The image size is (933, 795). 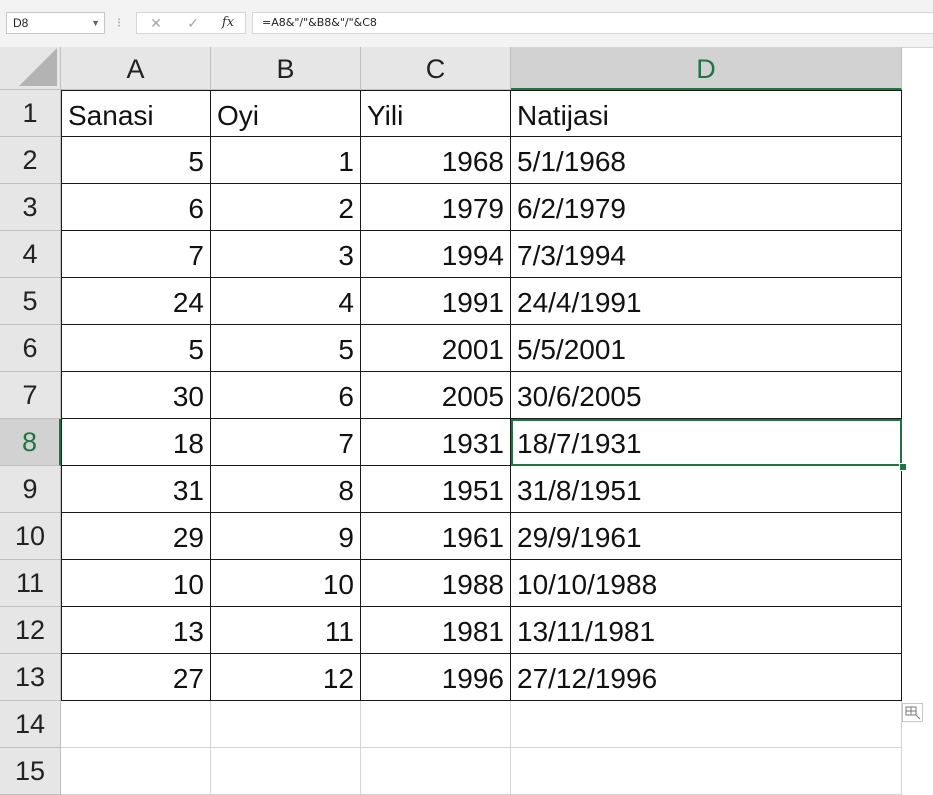 I want to click on formula-buttons: ✕ ✓ fx, so click(x=191, y=23).